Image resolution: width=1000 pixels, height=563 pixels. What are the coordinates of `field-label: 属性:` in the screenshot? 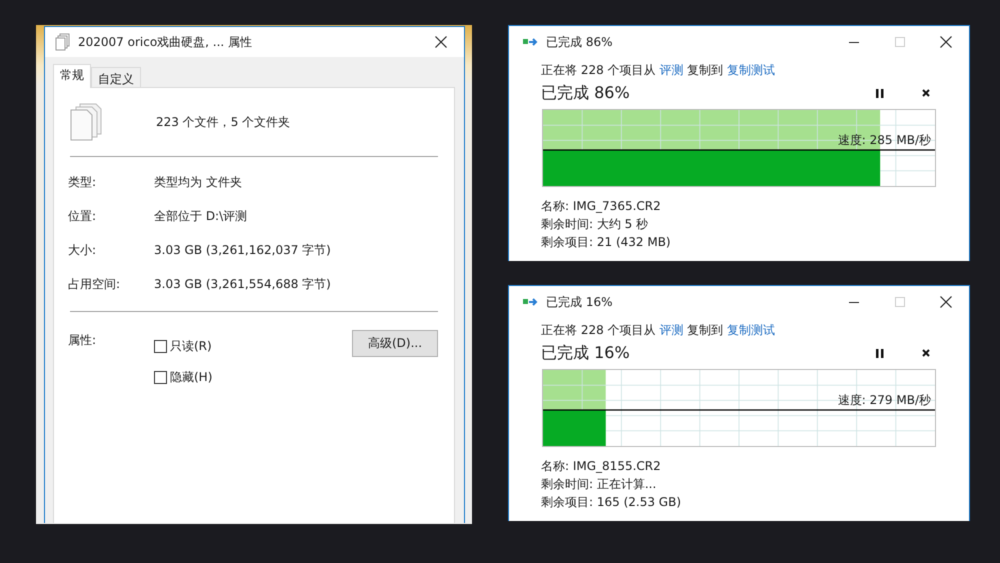 It's located at (83, 340).